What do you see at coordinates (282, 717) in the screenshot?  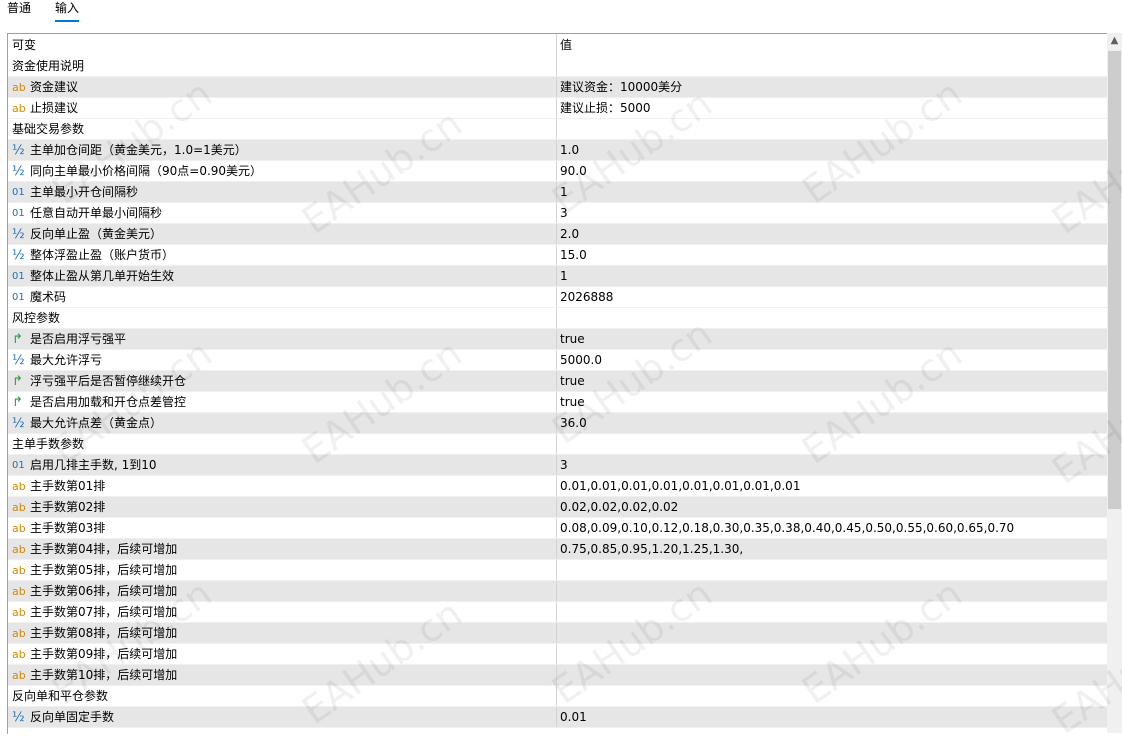 I see `param-name-cell: ½ 反向单固定手数` at bounding box center [282, 717].